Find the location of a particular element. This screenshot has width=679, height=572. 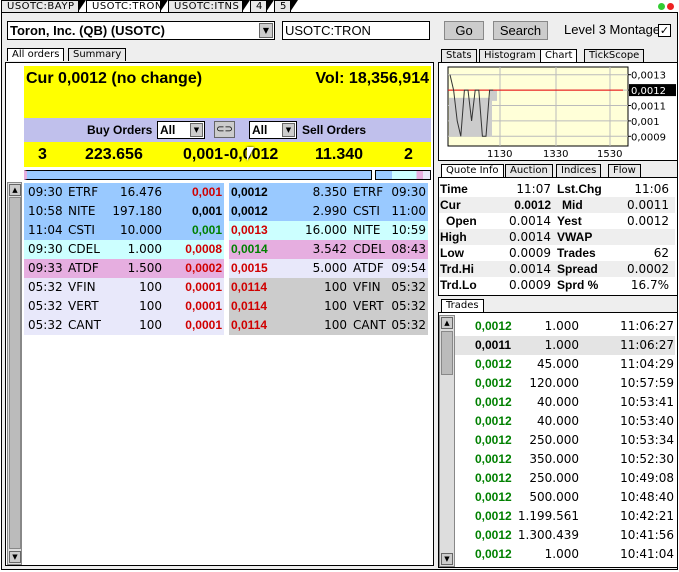

trade-row: 0,0012 500.000 10:48:40 is located at coordinates (565, 497).